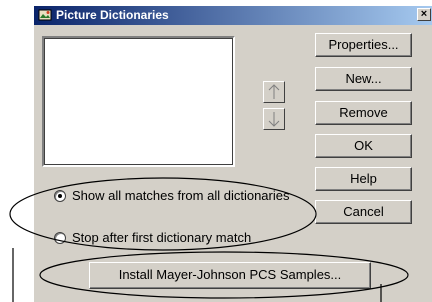 The width and height of the screenshot is (432, 302). I want to click on show-all-matches-option: Show all matches from all dictionaries, so click(171, 195).